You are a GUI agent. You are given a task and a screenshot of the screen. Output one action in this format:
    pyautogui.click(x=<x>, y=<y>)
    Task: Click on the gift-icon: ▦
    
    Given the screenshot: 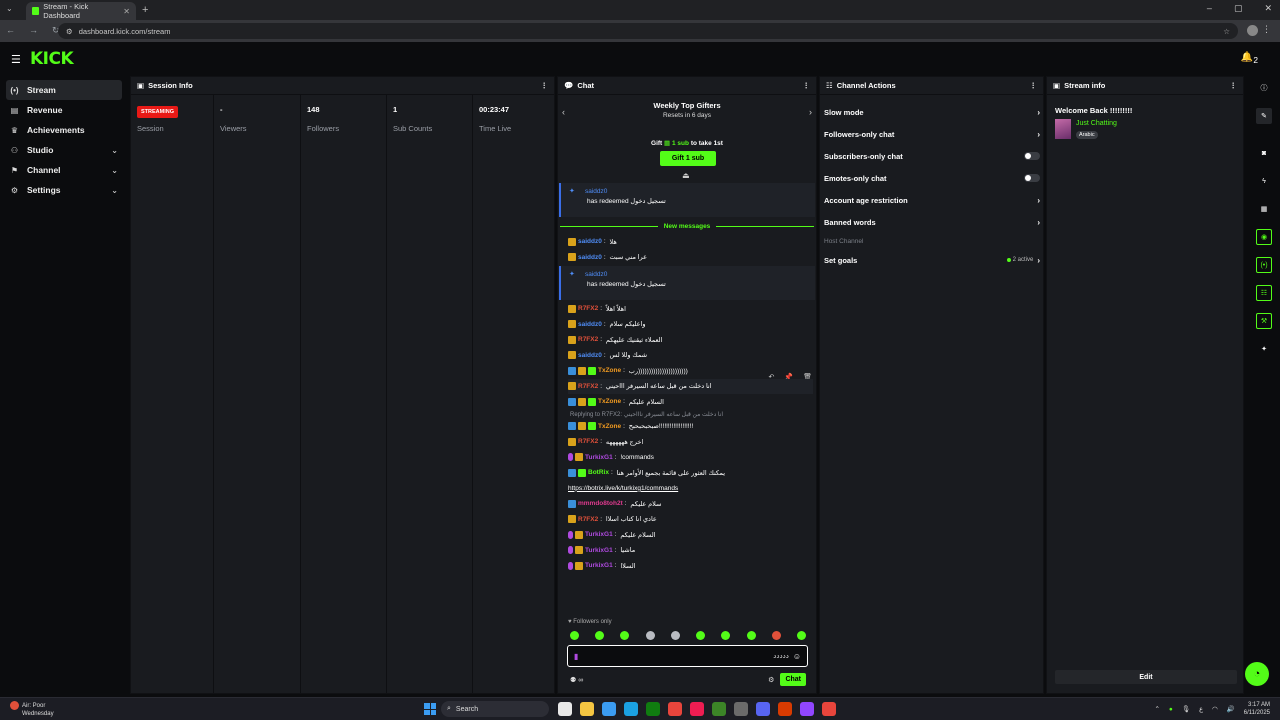 What is the action you would take?
    pyautogui.click(x=1264, y=209)
    